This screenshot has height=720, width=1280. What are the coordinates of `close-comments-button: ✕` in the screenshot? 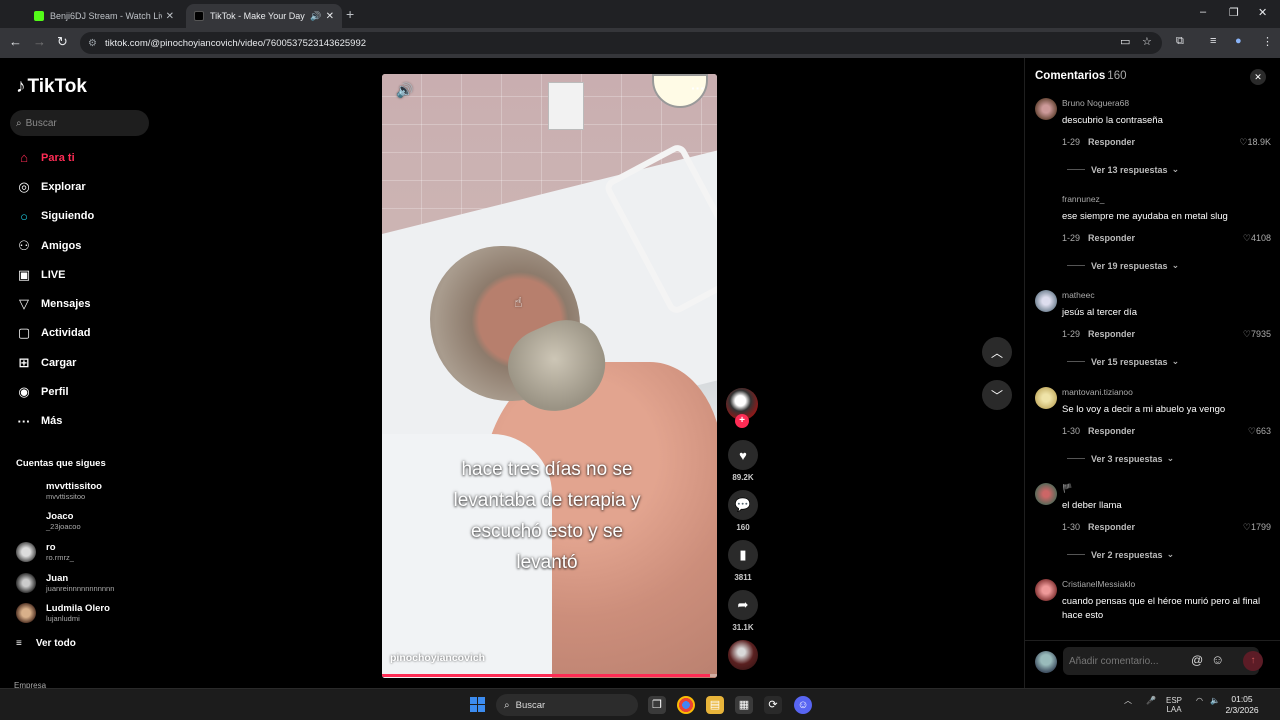 It's located at (1258, 77).